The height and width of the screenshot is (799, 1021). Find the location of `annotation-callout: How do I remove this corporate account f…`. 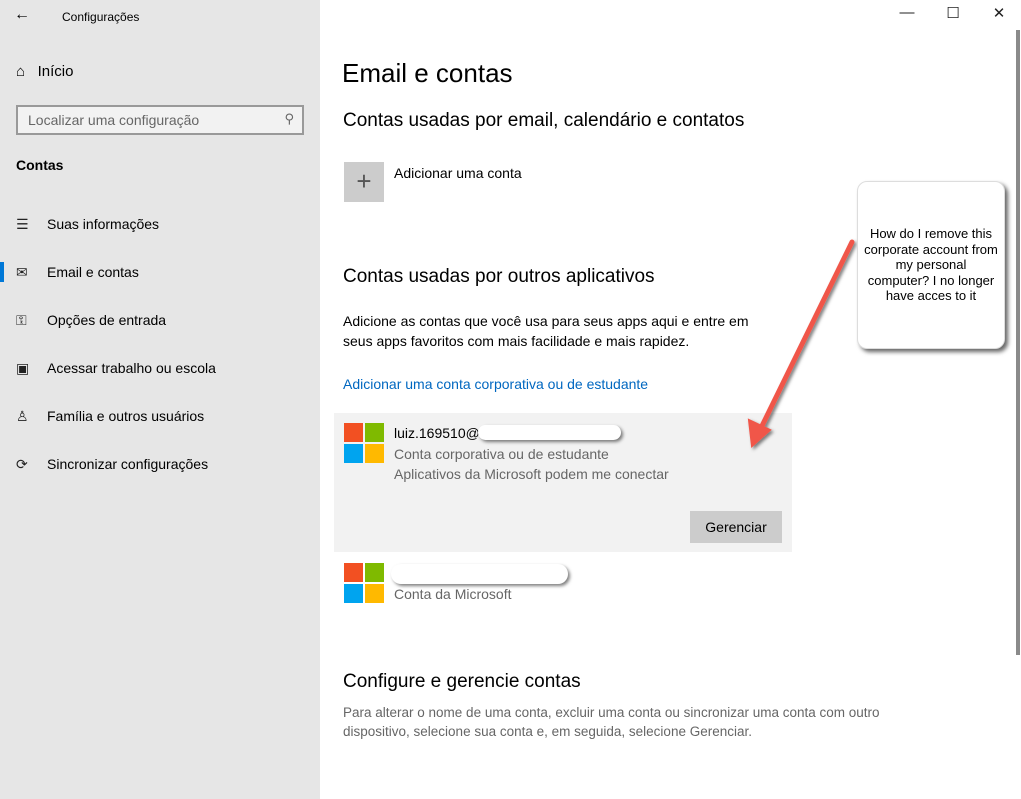

annotation-callout: How do I remove this corporate account f… is located at coordinates (931, 265).